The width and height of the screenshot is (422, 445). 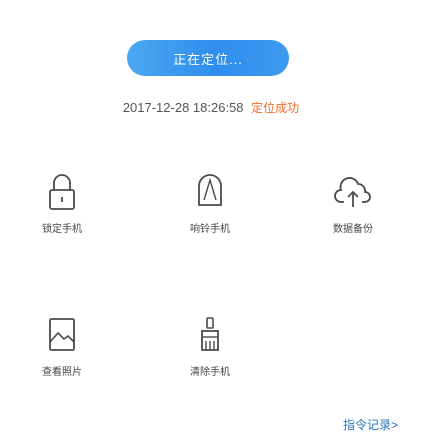 What do you see at coordinates (210, 229) in the screenshot?
I see `action-label: 响铃手机` at bounding box center [210, 229].